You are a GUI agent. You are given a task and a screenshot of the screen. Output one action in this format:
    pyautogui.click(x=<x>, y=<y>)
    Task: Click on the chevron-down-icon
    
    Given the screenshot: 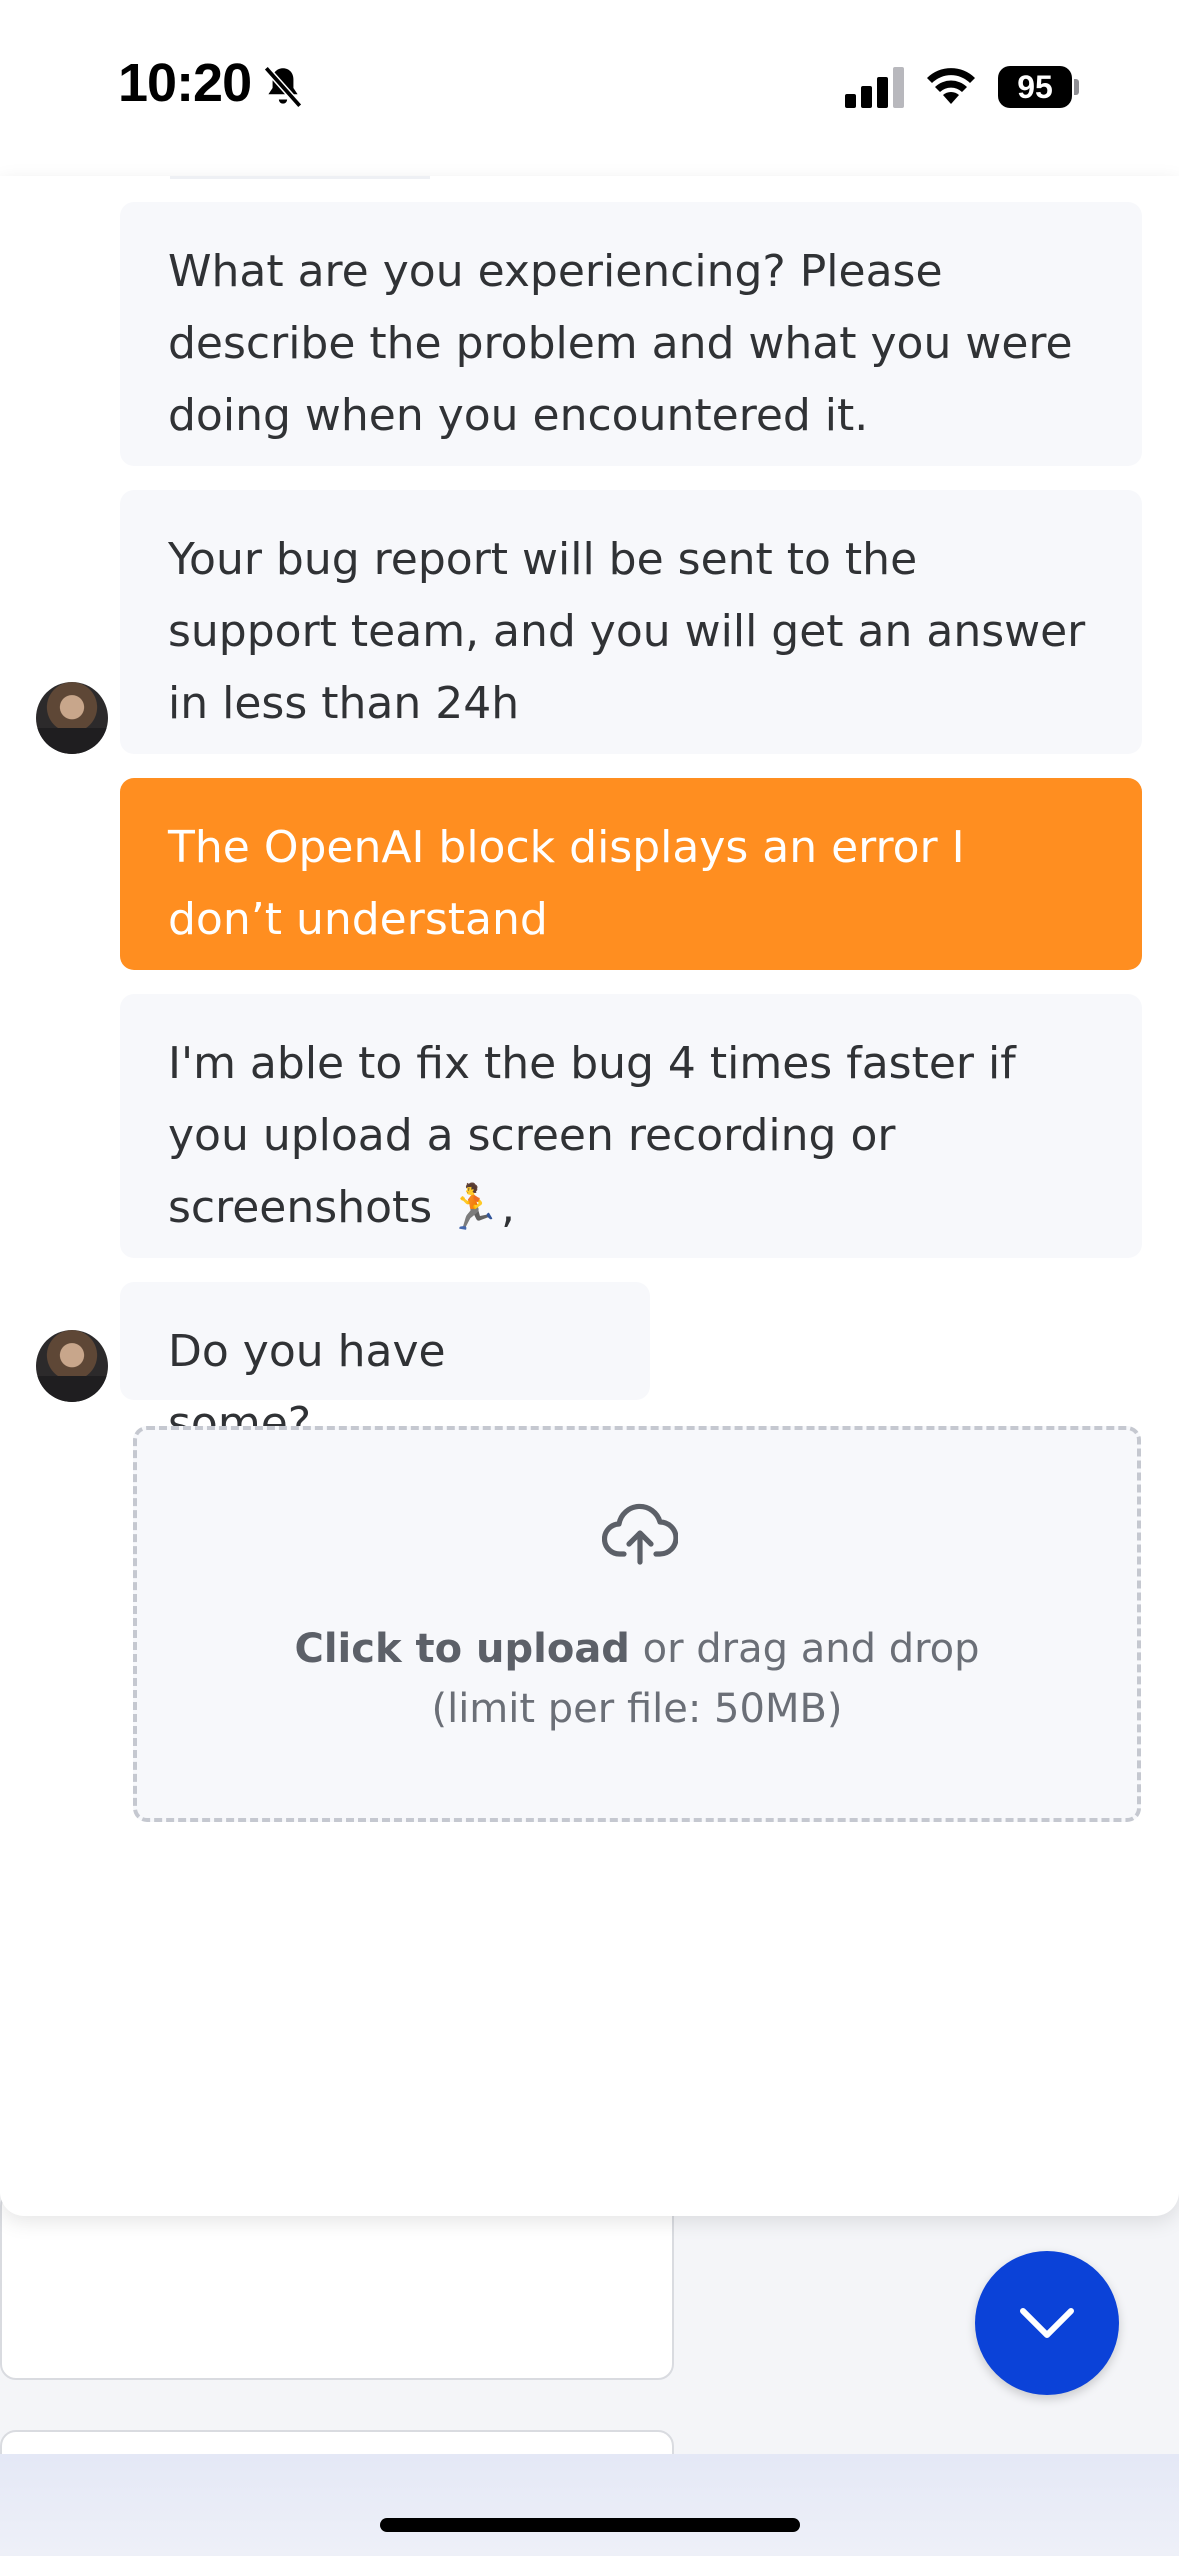 What is the action you would take?
    pyautogui.click(x=1047, y=2323)
    